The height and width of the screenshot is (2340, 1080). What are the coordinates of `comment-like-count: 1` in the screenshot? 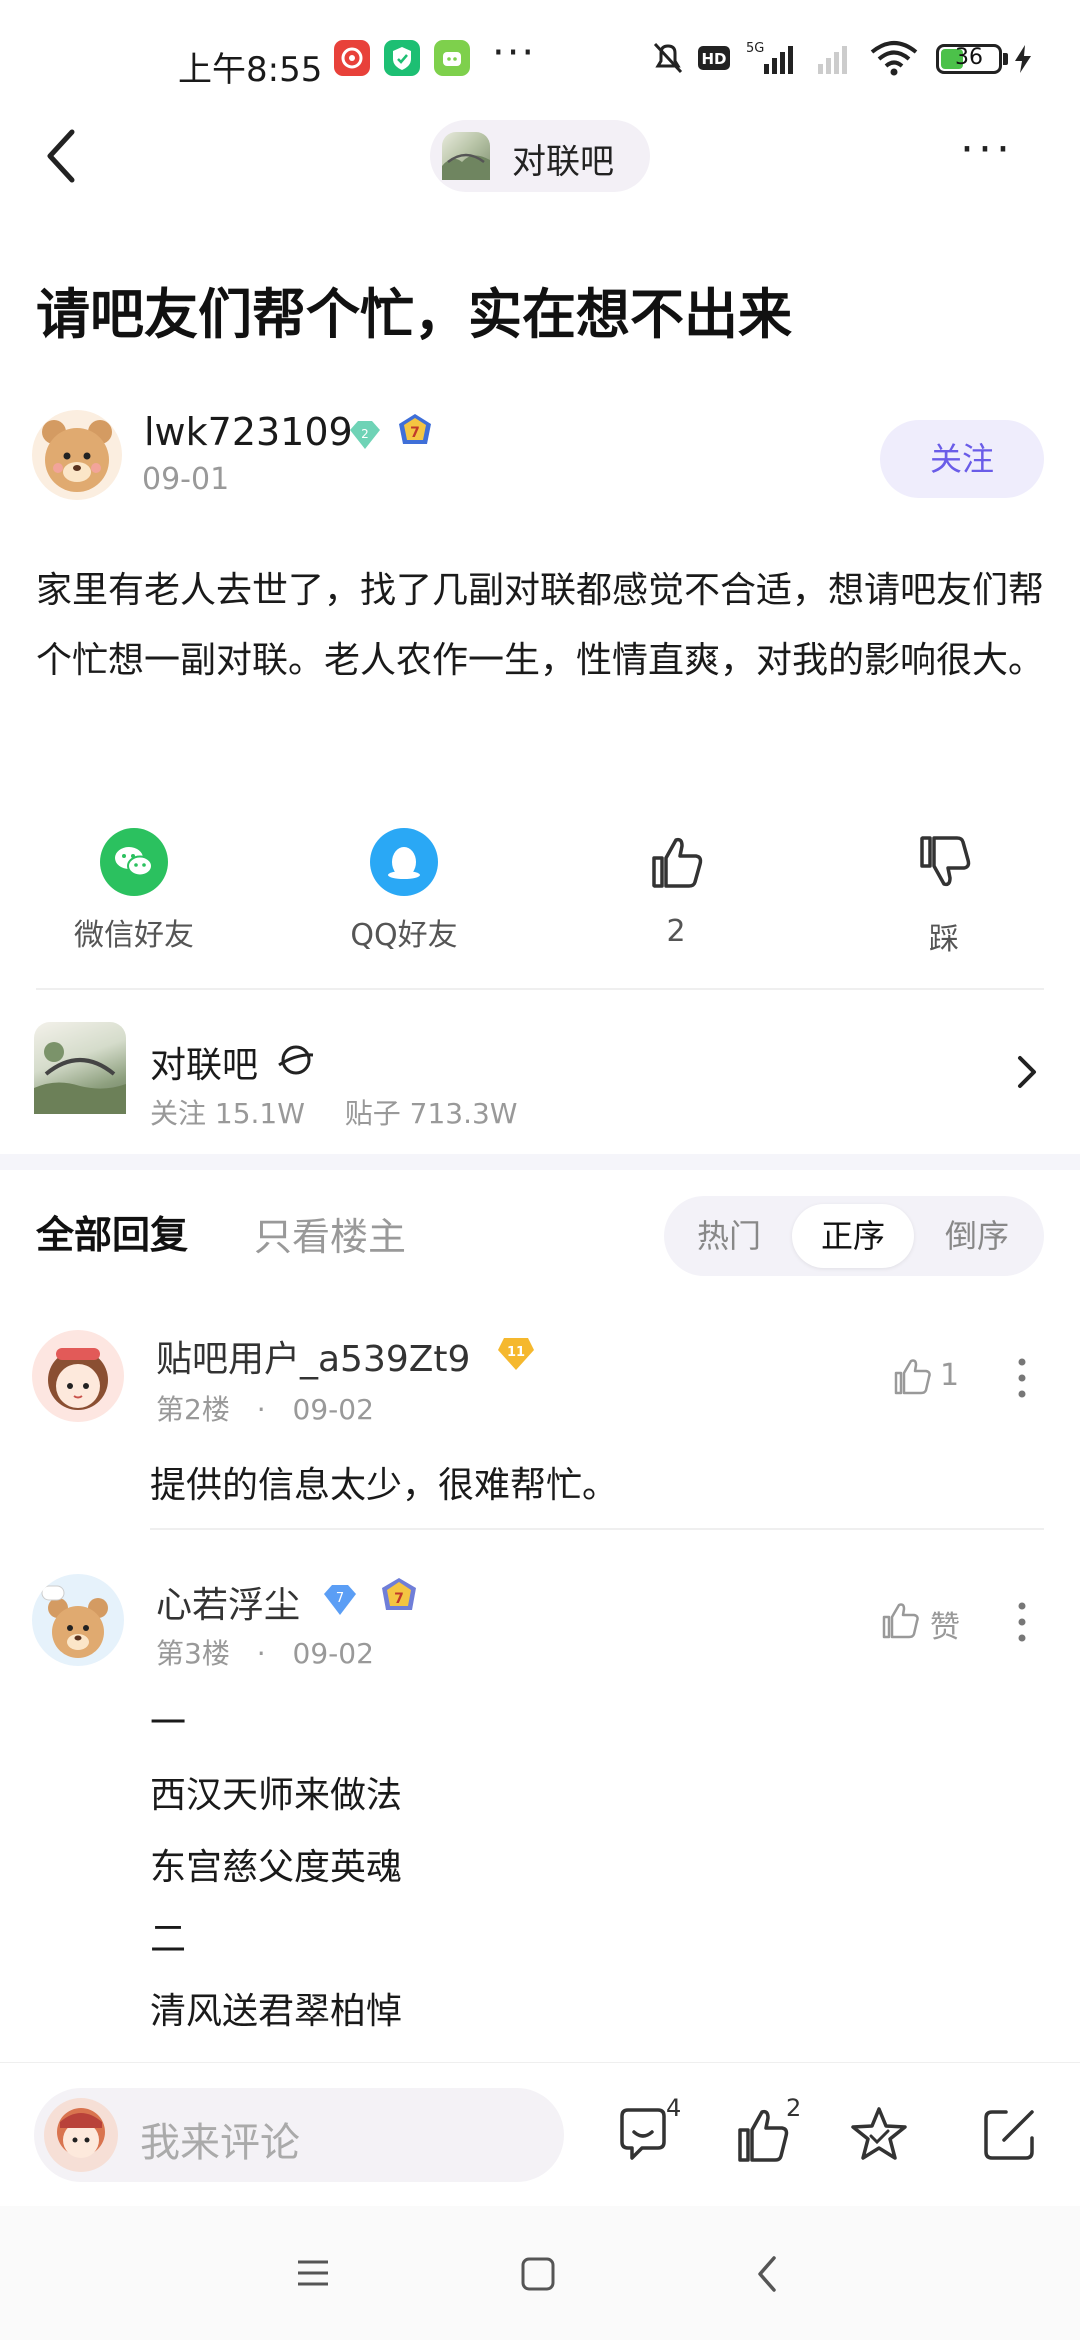 It's located at (950, 1375).